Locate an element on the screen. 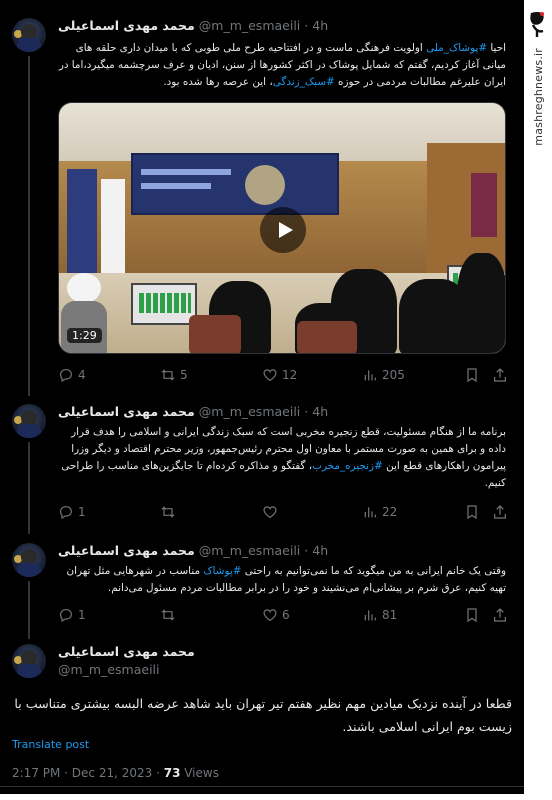 Image resolution: width=552 pixels, height=800 pixels. views-button: 81 is located at coordinates (379, 615).